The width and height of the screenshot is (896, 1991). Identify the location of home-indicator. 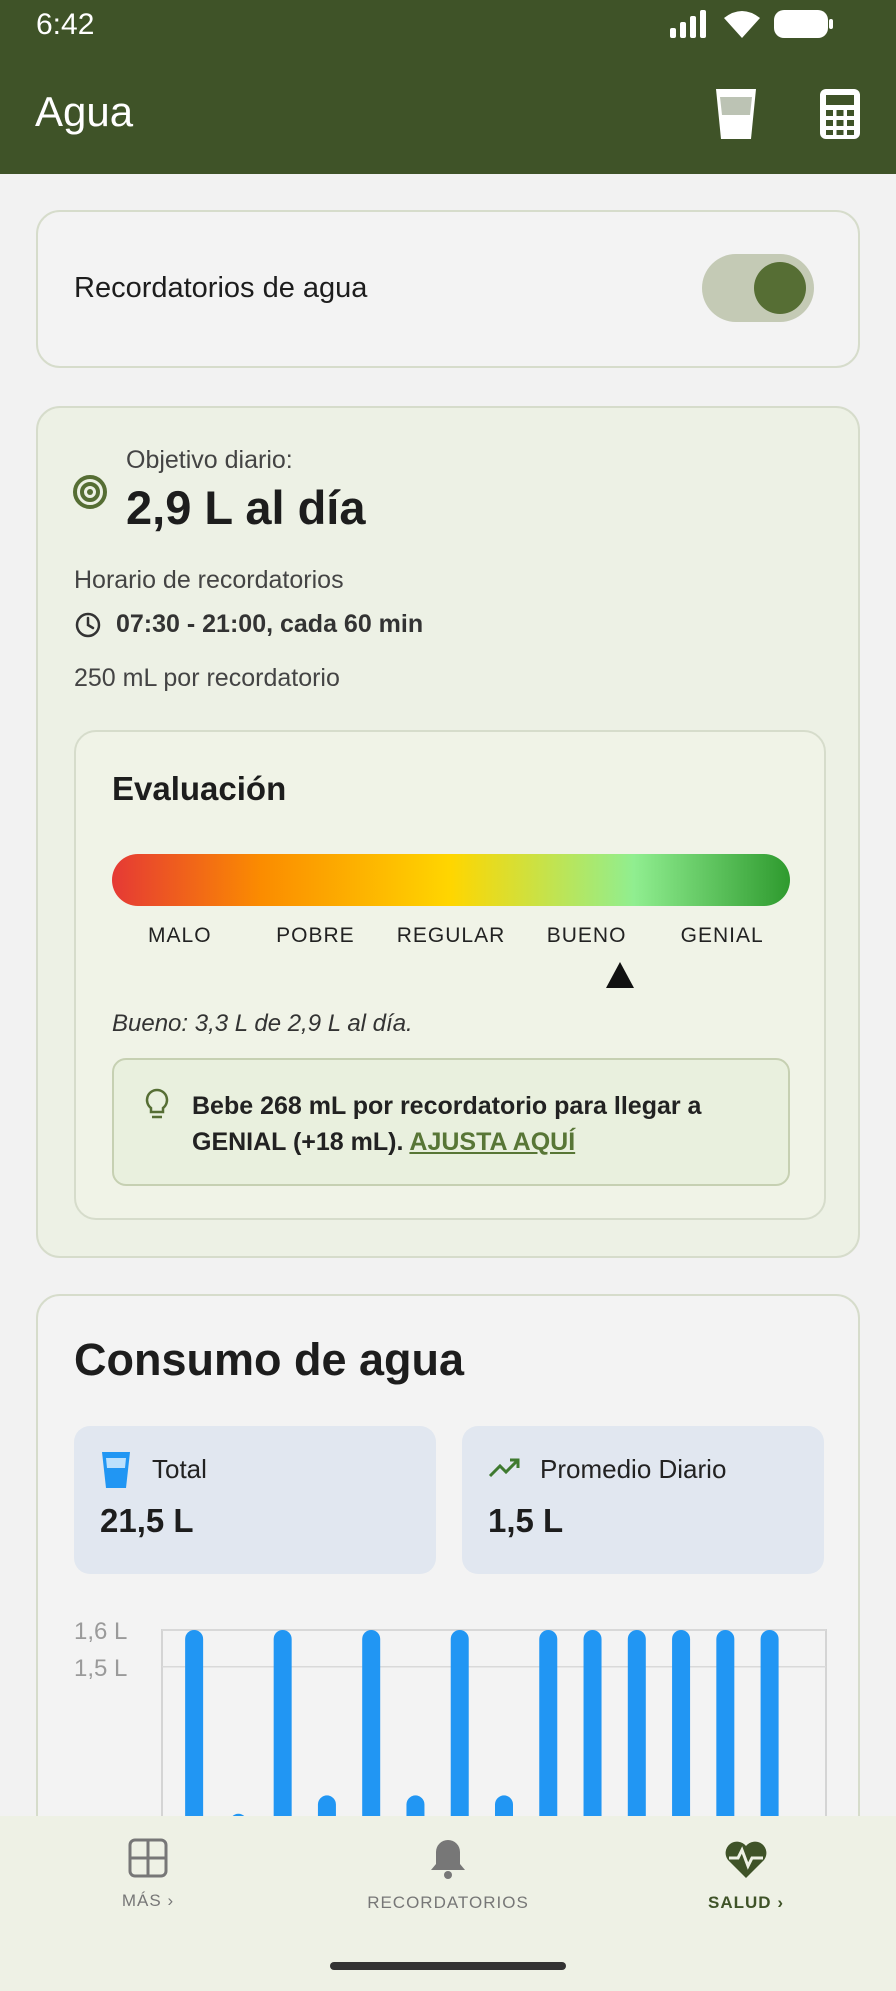
(448, 1966).